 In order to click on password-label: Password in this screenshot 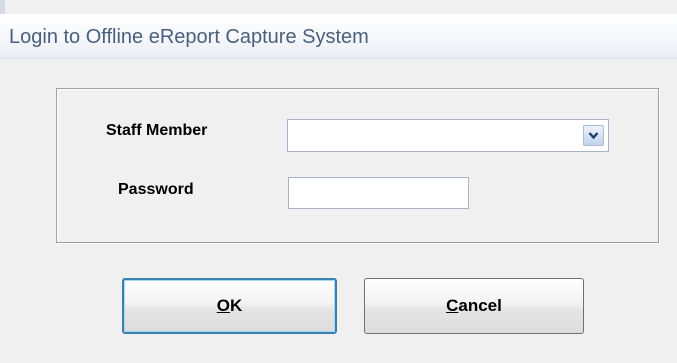, I will do `click(156, 189)`.